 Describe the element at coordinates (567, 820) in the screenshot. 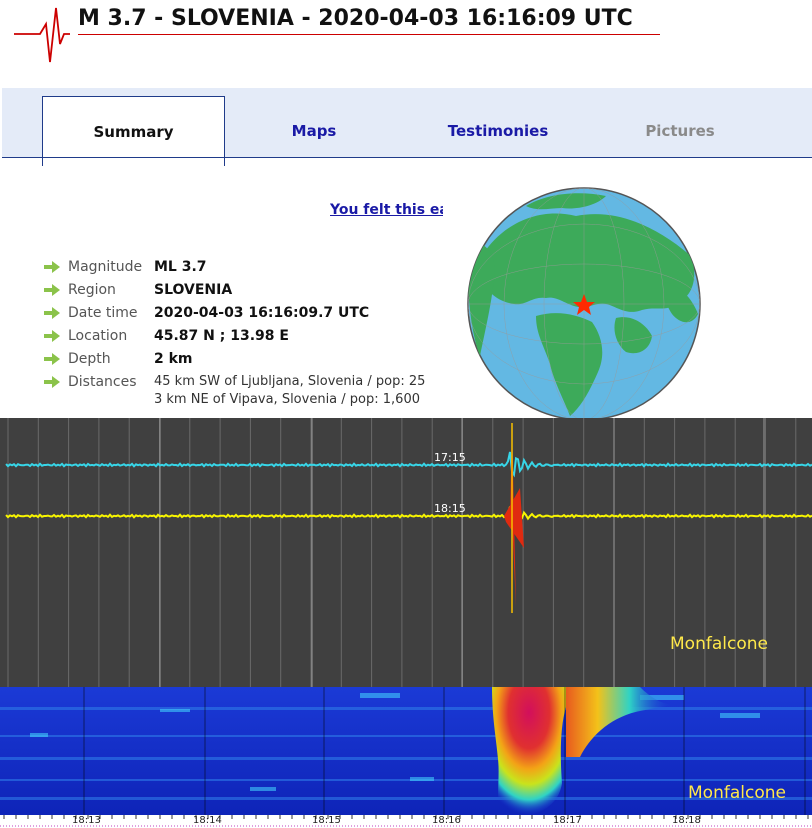

I see `time-label-5: 18:17` at that location.